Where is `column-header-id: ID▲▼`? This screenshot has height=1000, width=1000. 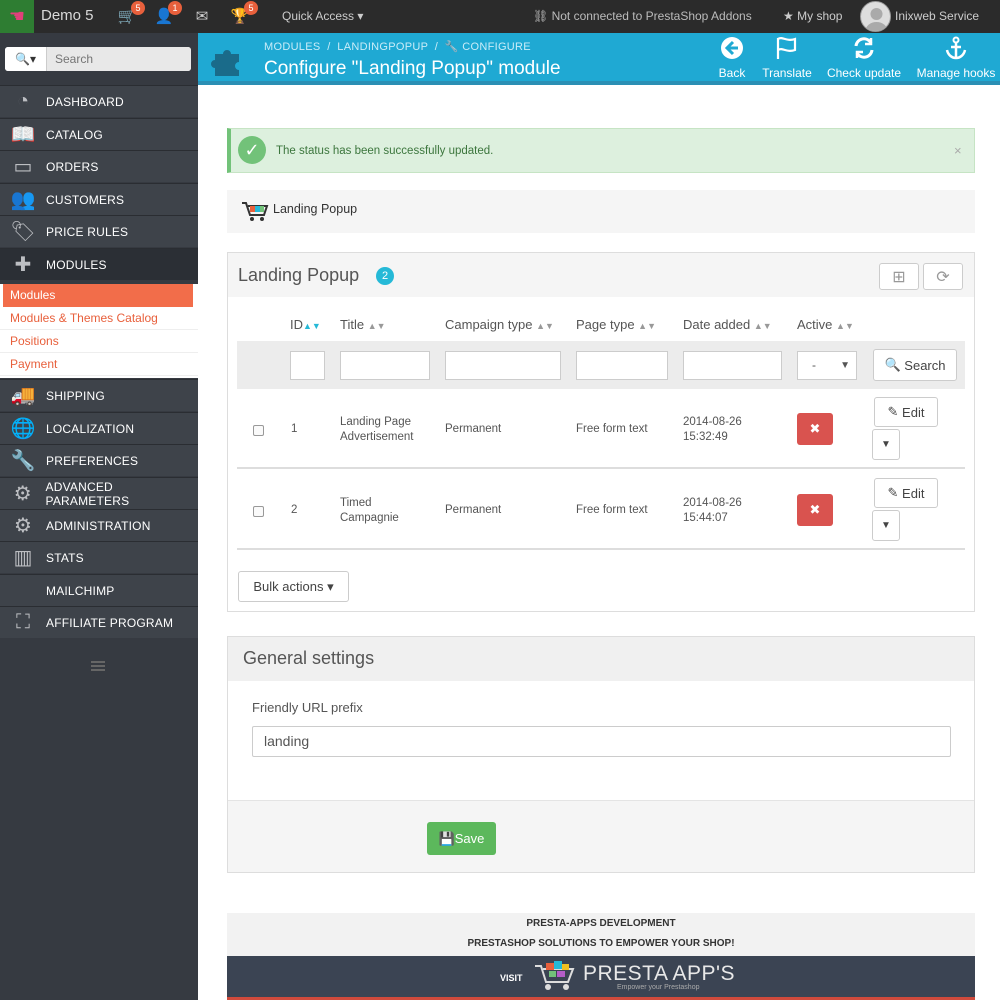
column-header-id: ID▲▼ is located at coordinates (305, 324).